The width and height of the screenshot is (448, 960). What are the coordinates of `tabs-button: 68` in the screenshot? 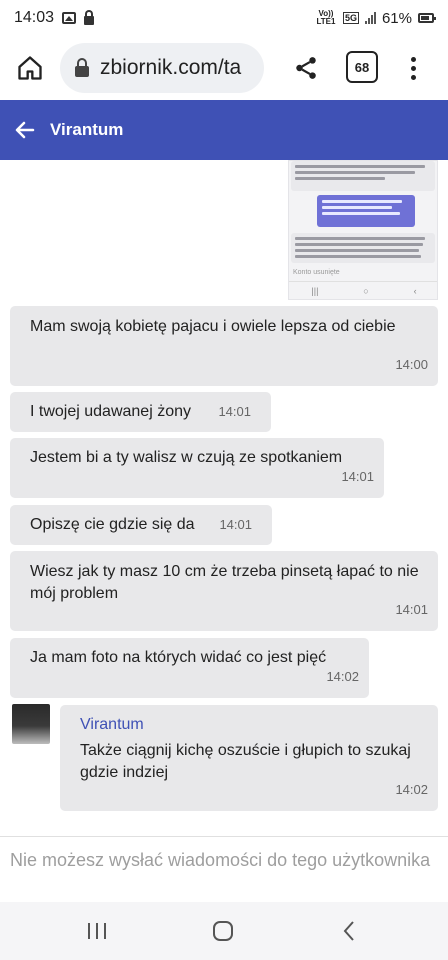 It's located at (362, 67).